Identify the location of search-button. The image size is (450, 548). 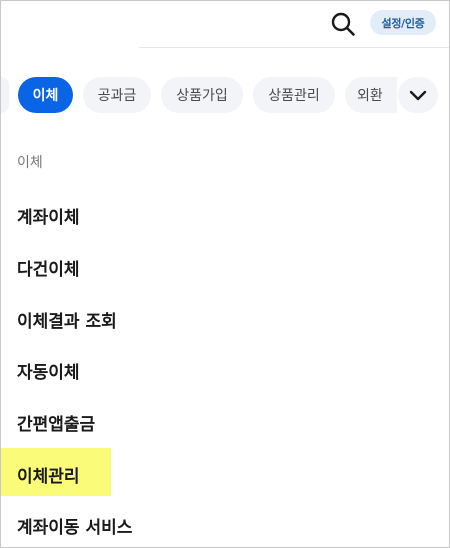
(343, 24).